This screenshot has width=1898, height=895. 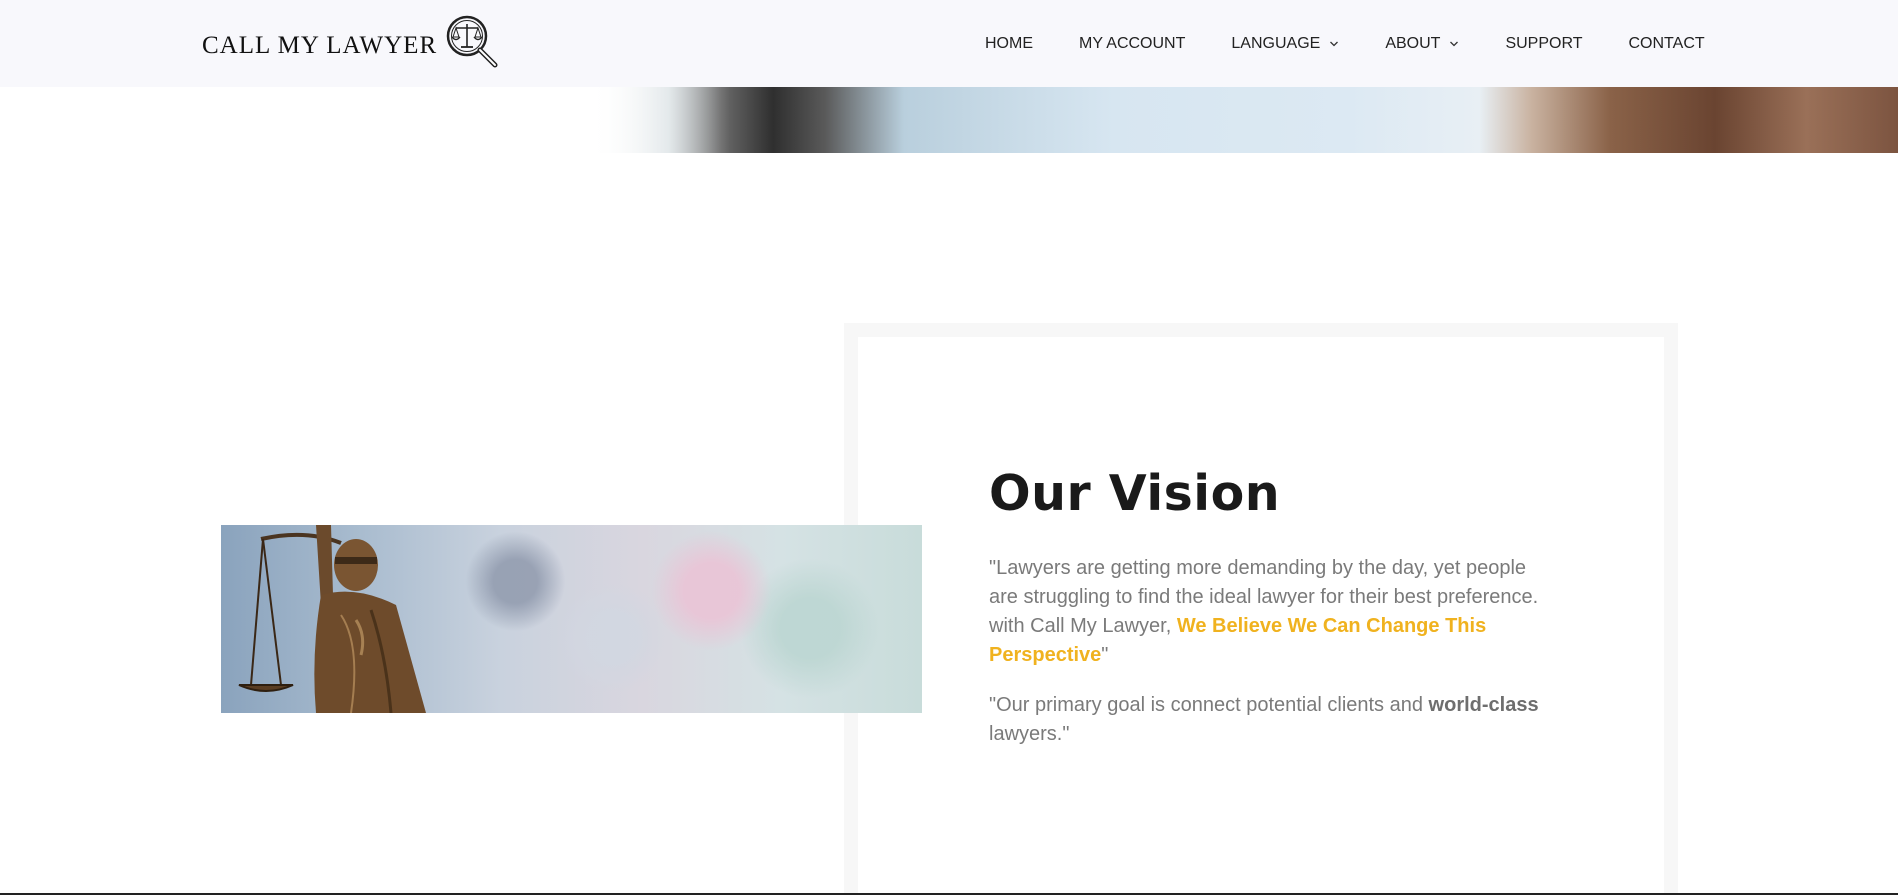 What do you see at coordinates (472, 41) in the screenshot?
I see `scales-magnifier-icon` at bounding box center [472, 41].